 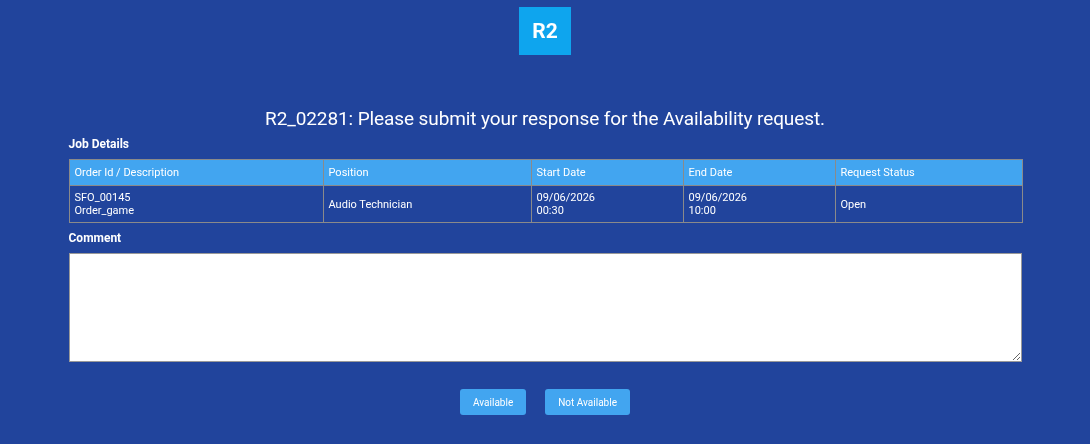 I want to click on table-cell: Audio Technician, so click(x=427, y=204).